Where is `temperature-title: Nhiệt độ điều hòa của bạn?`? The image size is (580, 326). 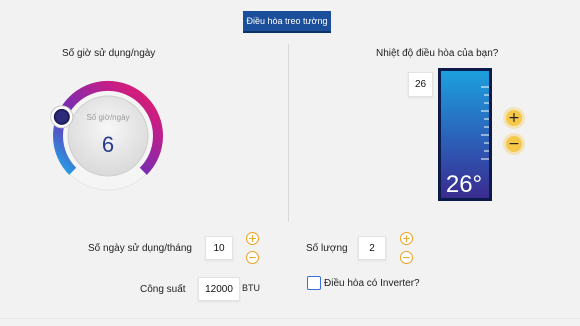
temperature-title: Nhiệt độ điều hòa của bạn? is located at coordinates (437, 53).